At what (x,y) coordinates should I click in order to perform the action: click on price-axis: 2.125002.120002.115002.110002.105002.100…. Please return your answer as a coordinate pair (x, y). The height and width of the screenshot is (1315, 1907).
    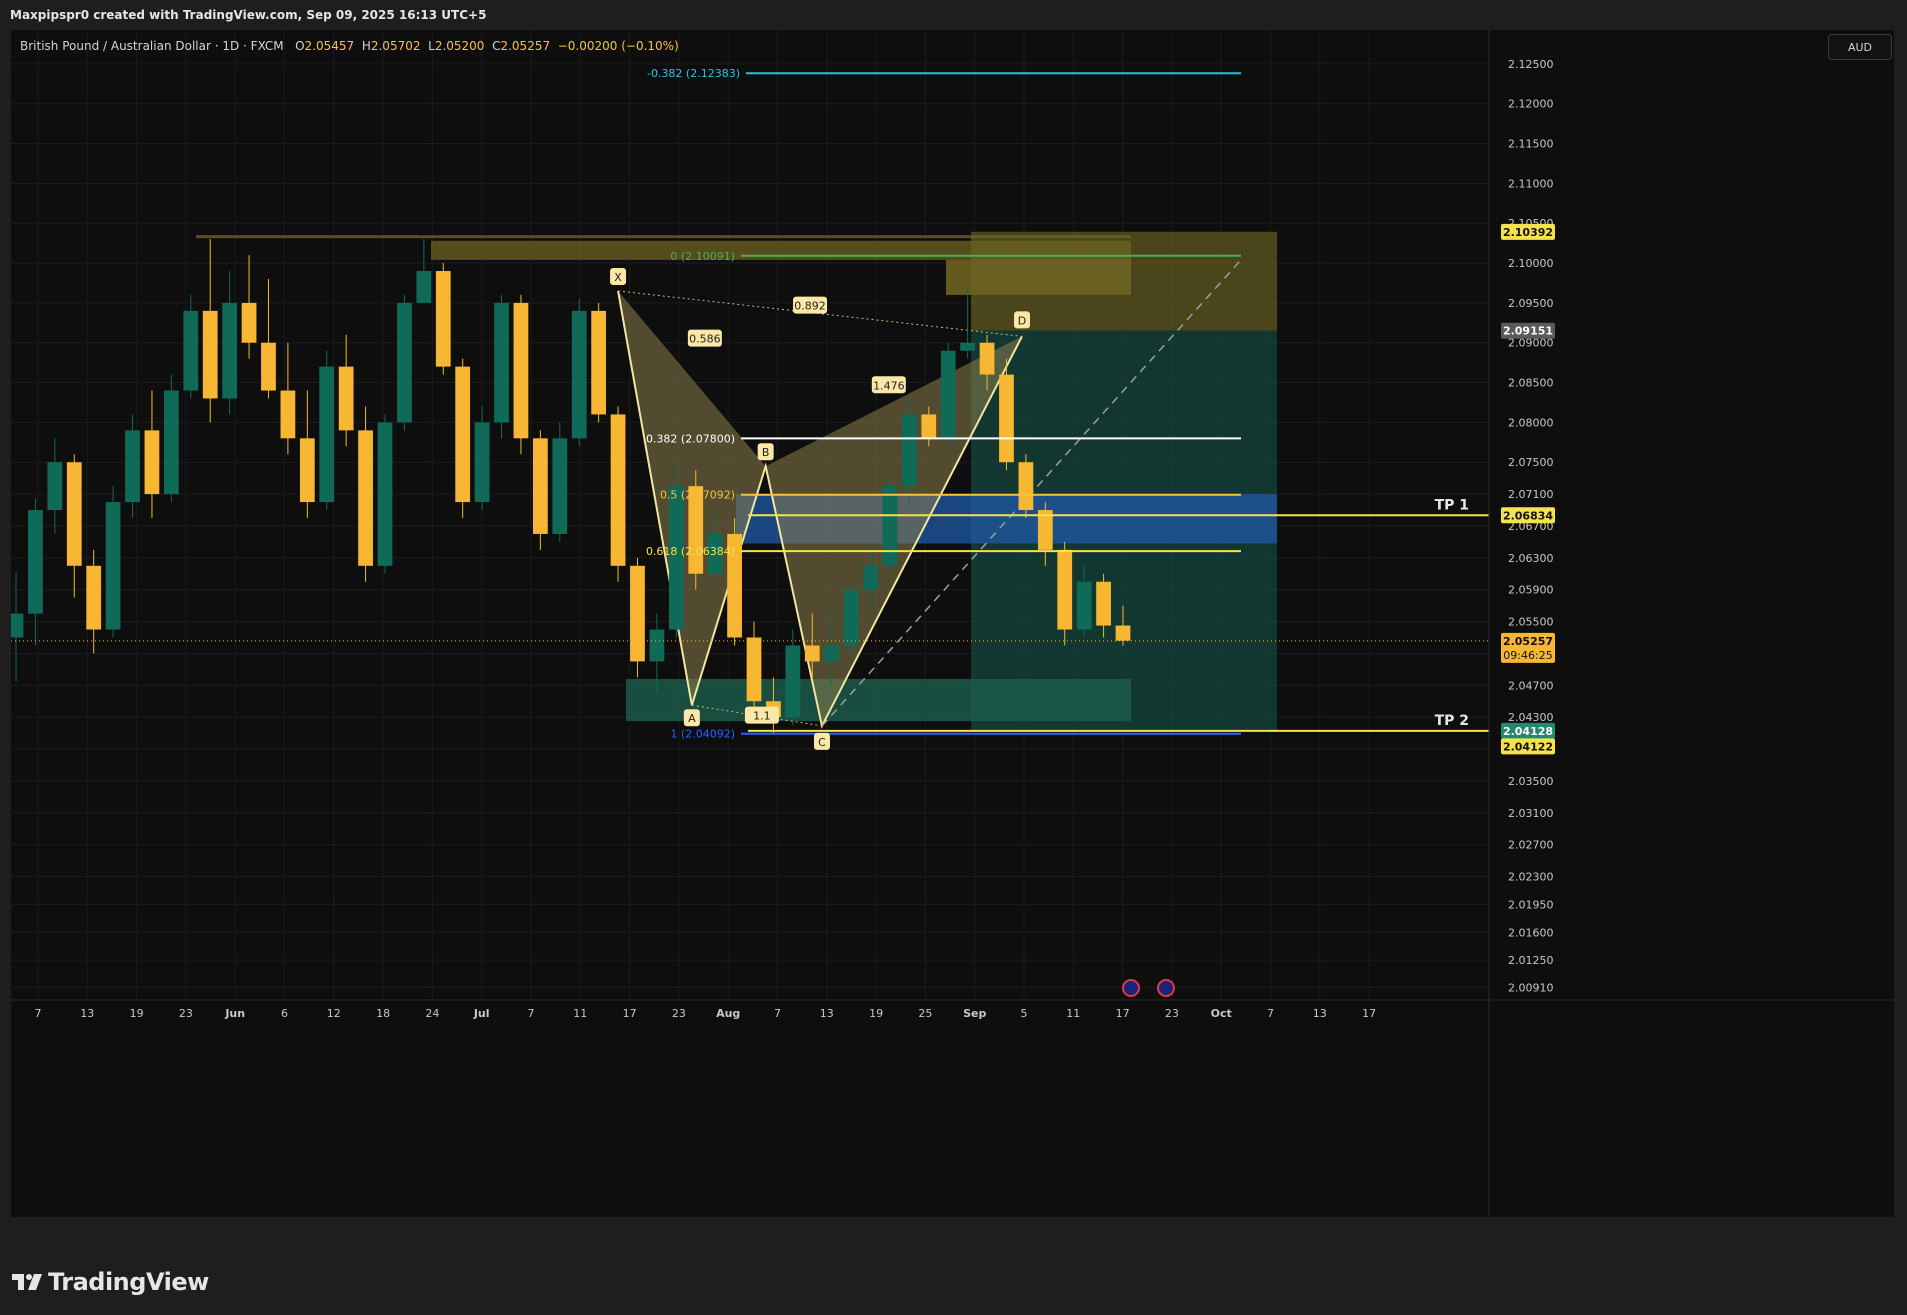
    Looking at the image, I should click on (1521, 623).